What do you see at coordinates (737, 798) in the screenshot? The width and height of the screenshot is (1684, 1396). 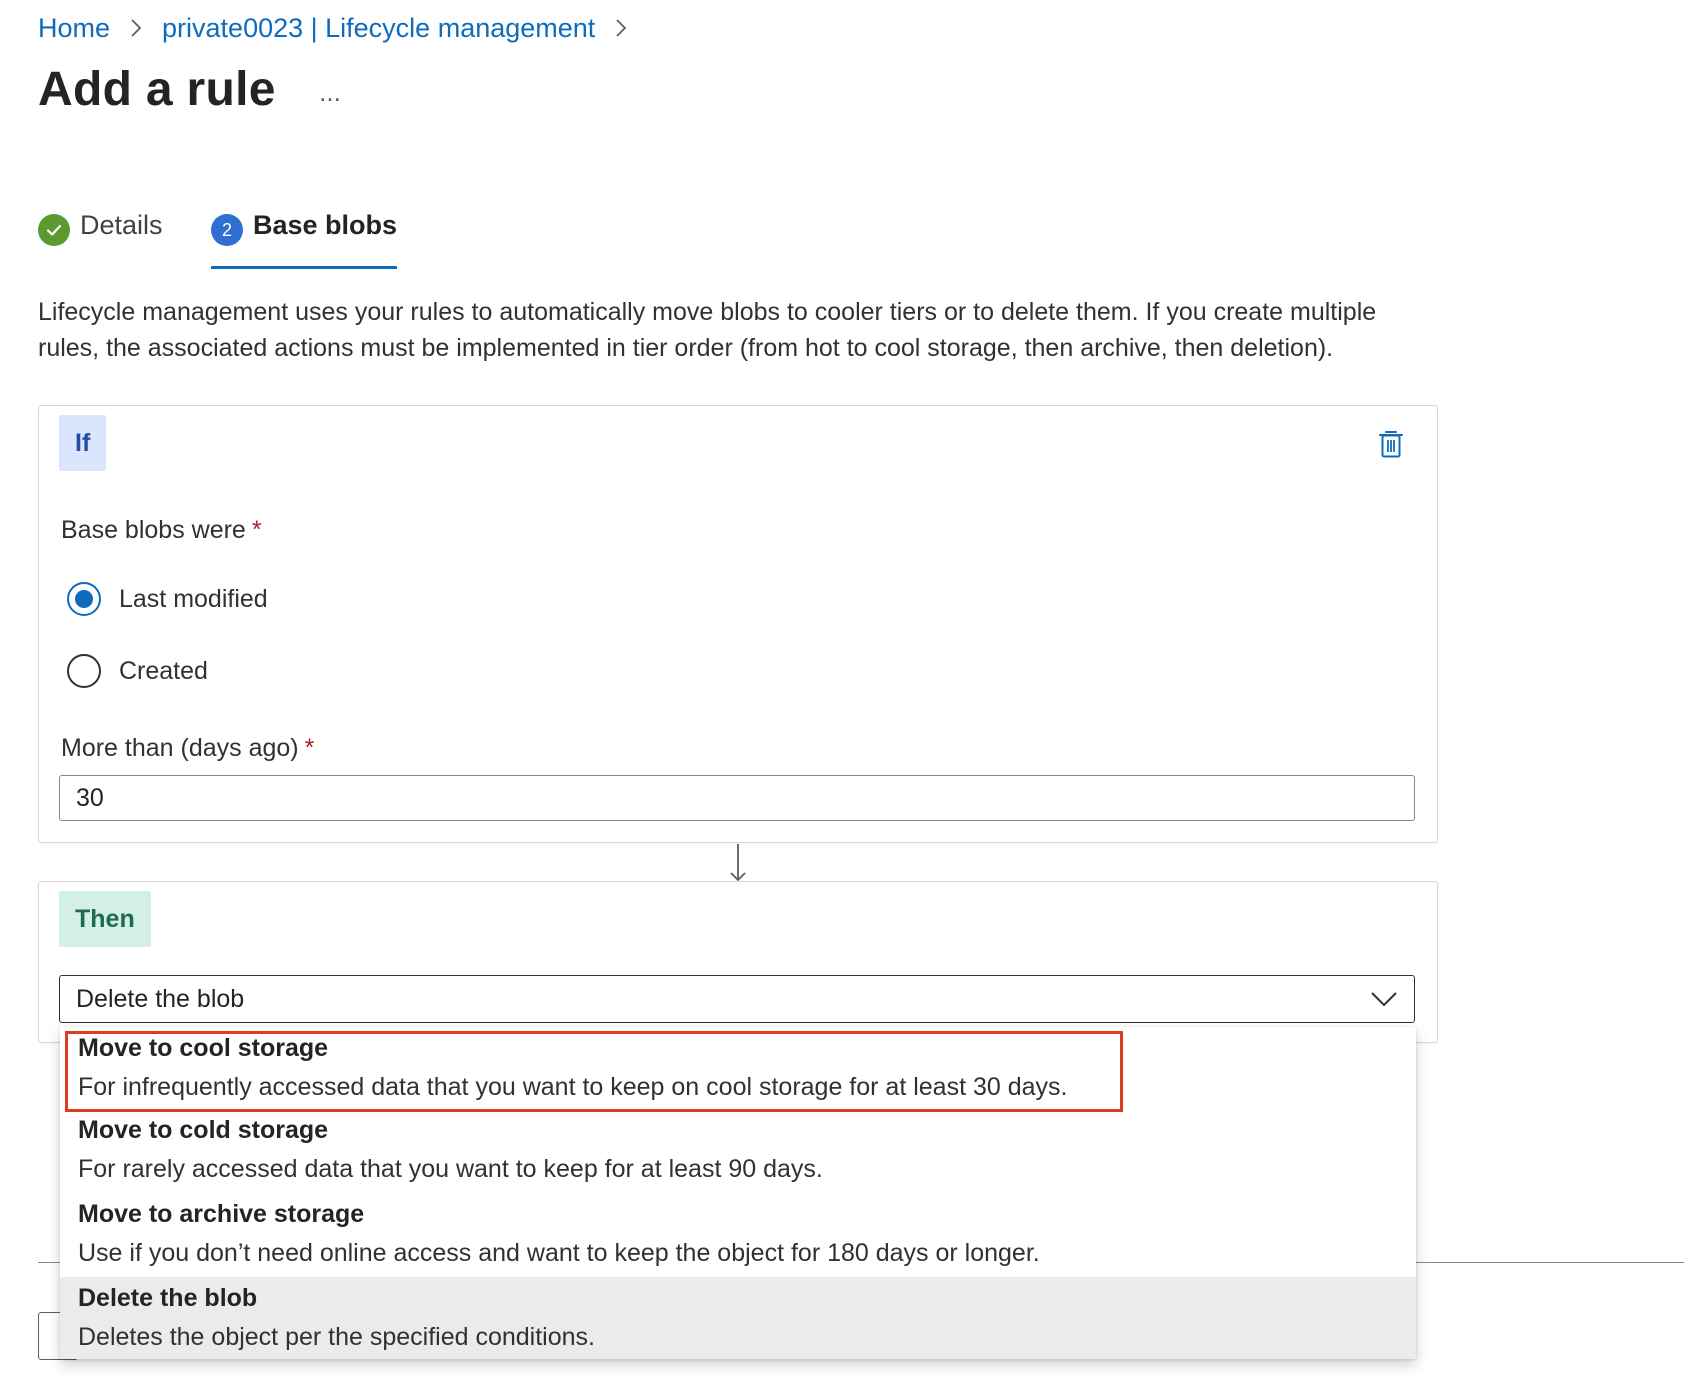 I see `days-ago-input: 30` at bounding box center [737, 798].